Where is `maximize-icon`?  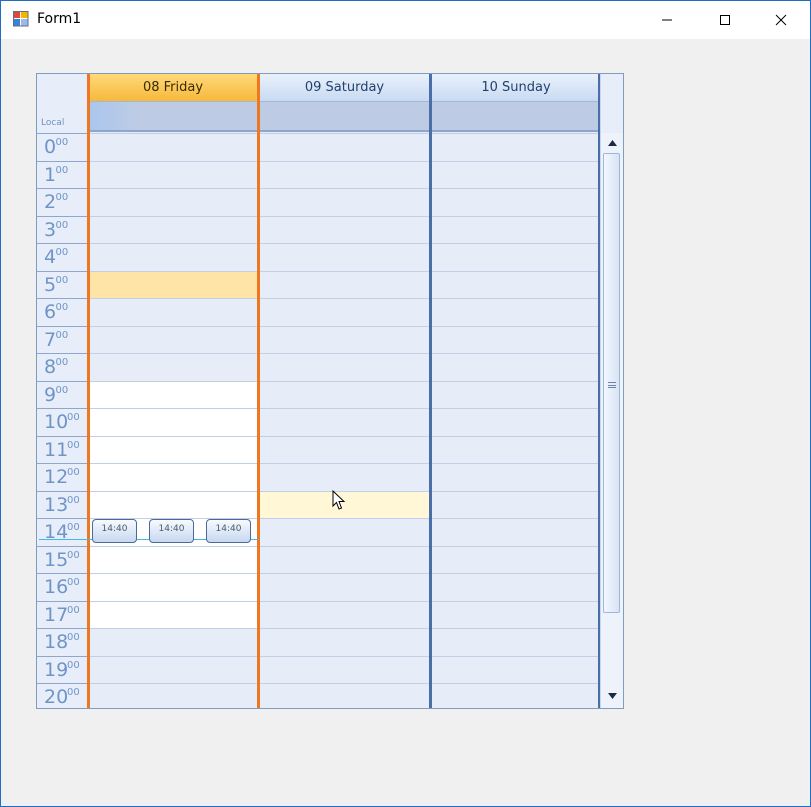 maximize-icon is located at coordinates (725, 20).